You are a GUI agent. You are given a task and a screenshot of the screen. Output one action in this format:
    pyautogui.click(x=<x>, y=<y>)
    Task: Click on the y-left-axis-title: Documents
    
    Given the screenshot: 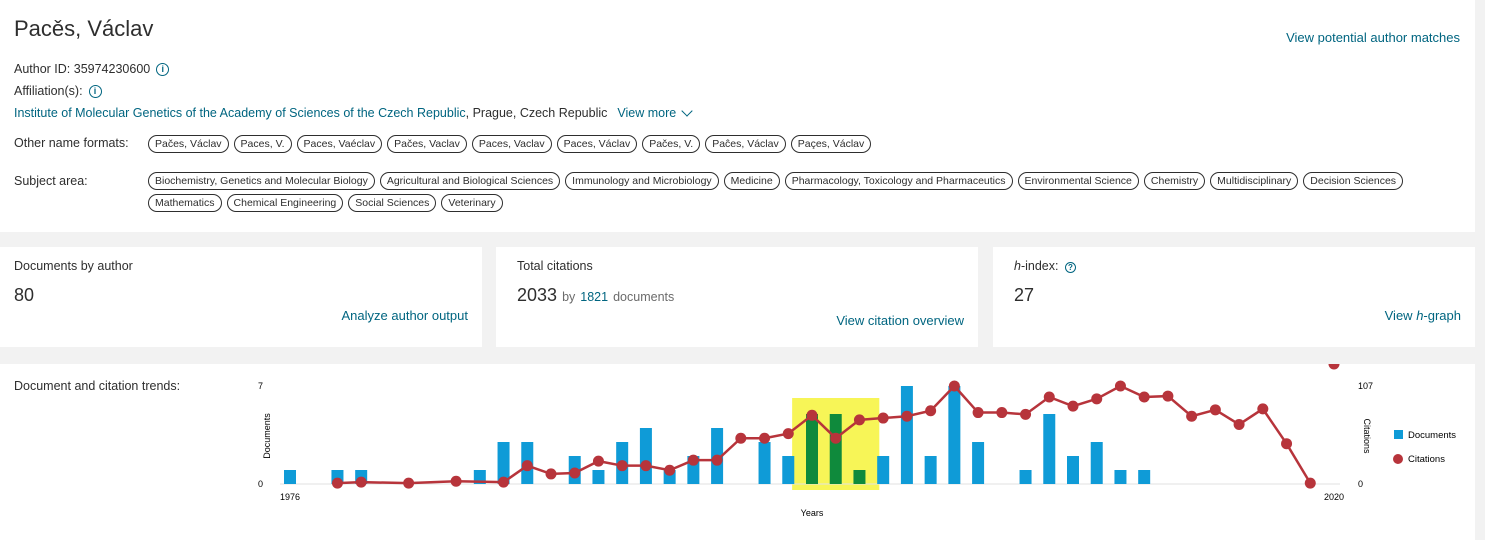 What is the action you would take?
    pyautogui.click(x=267, y=436)
    